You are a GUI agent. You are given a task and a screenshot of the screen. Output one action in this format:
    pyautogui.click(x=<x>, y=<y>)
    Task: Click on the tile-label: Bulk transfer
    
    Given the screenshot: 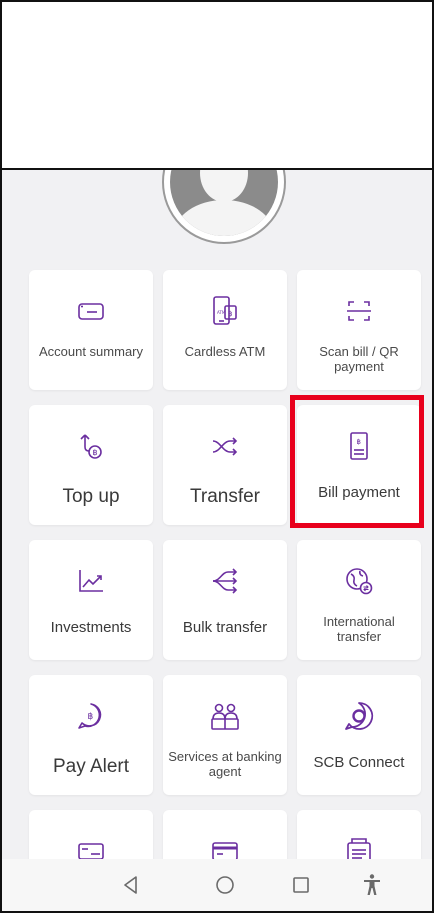 What is the action you would take?
    pyautogui.click(x=225, y=627)
    